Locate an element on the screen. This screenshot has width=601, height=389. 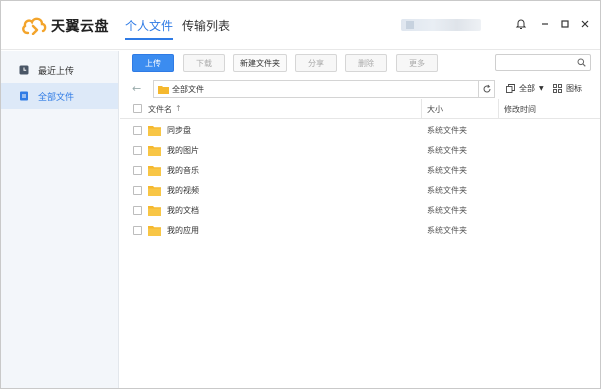
file-icon is located at coordinates (24, 96).